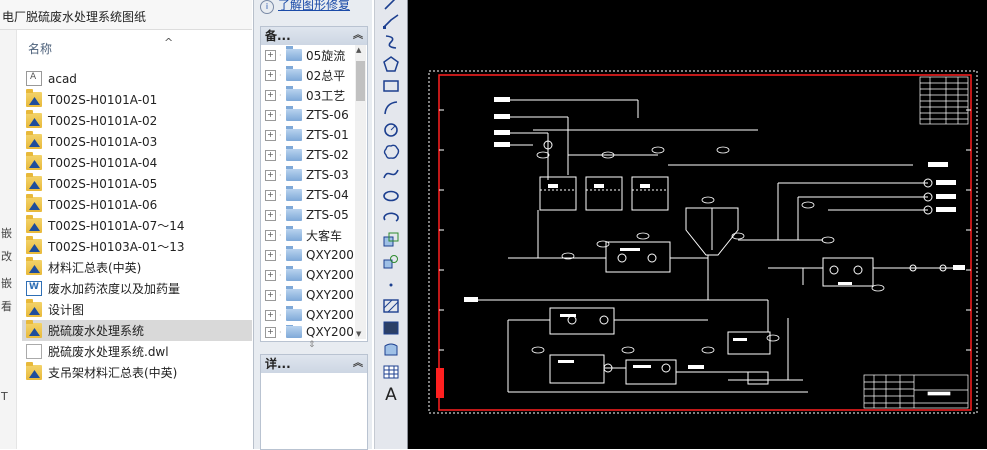  I want to click on file-item: 设计图, so click(137, 309).